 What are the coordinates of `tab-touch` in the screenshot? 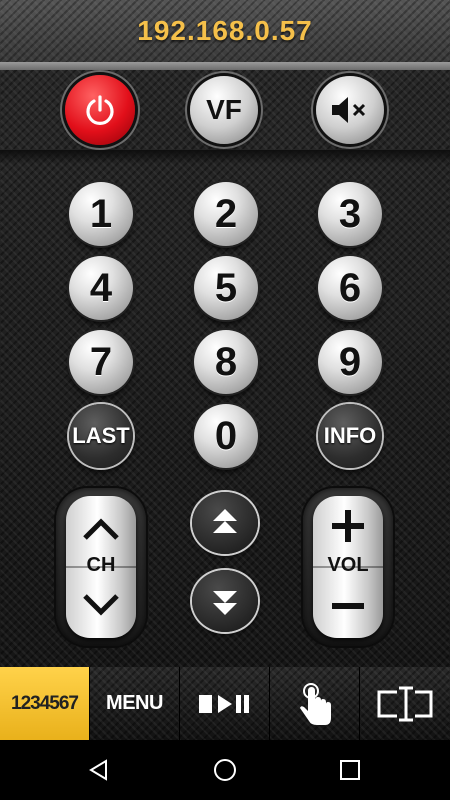 It's located at (315, 703).